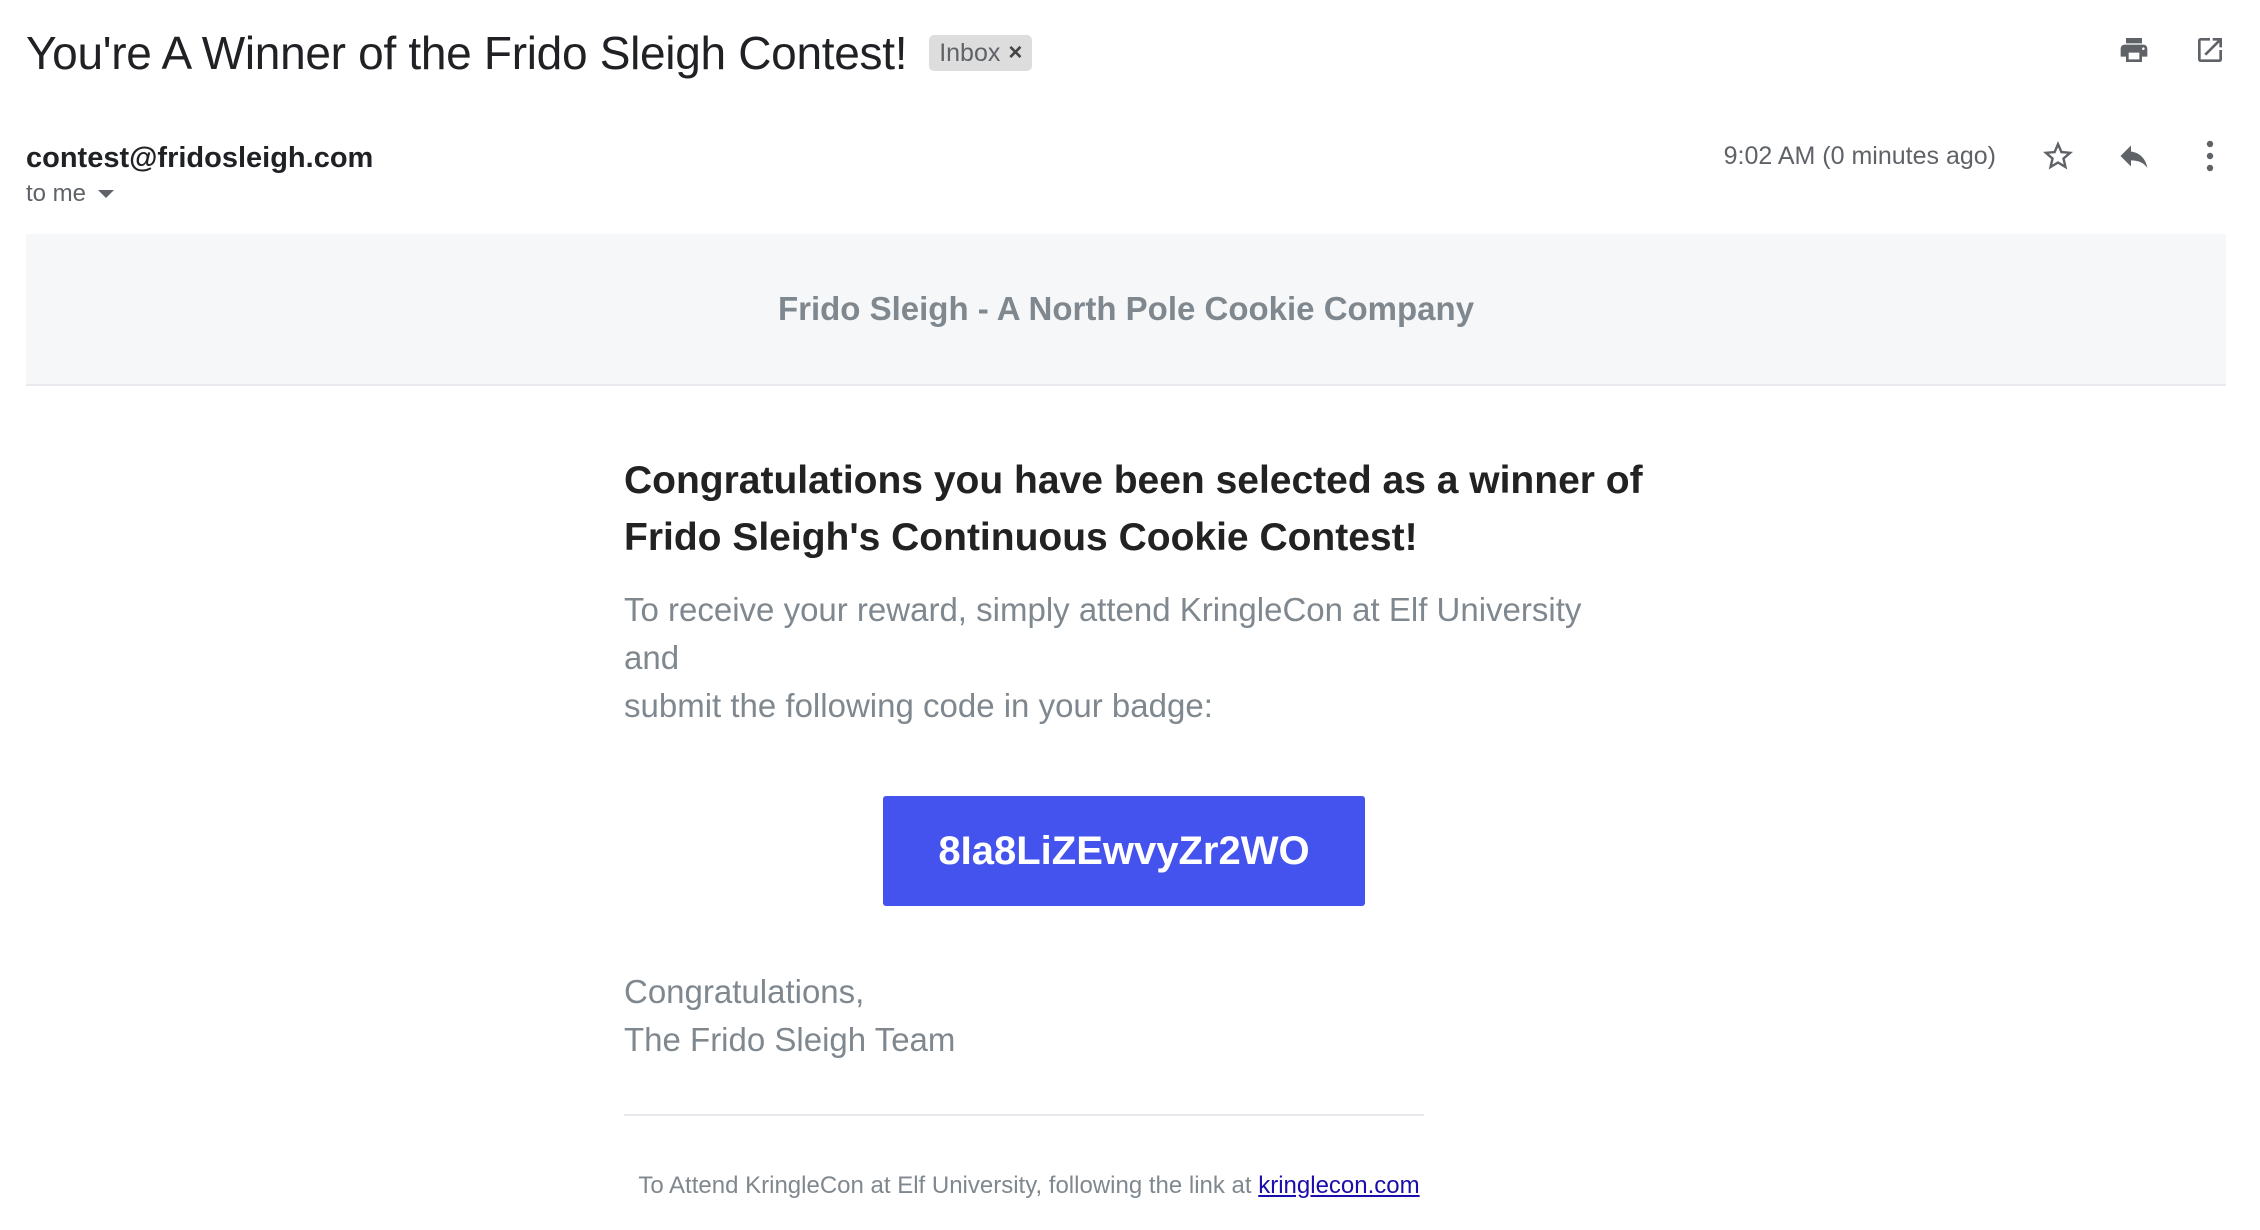 The height and width of the screenshot is (1230, 2260). What do you see at coordinates (1859, 155) in the screenshot?
I see `timestamp: 9:02 AM (0 minutes ago)` at bounding box center [1859, 155].